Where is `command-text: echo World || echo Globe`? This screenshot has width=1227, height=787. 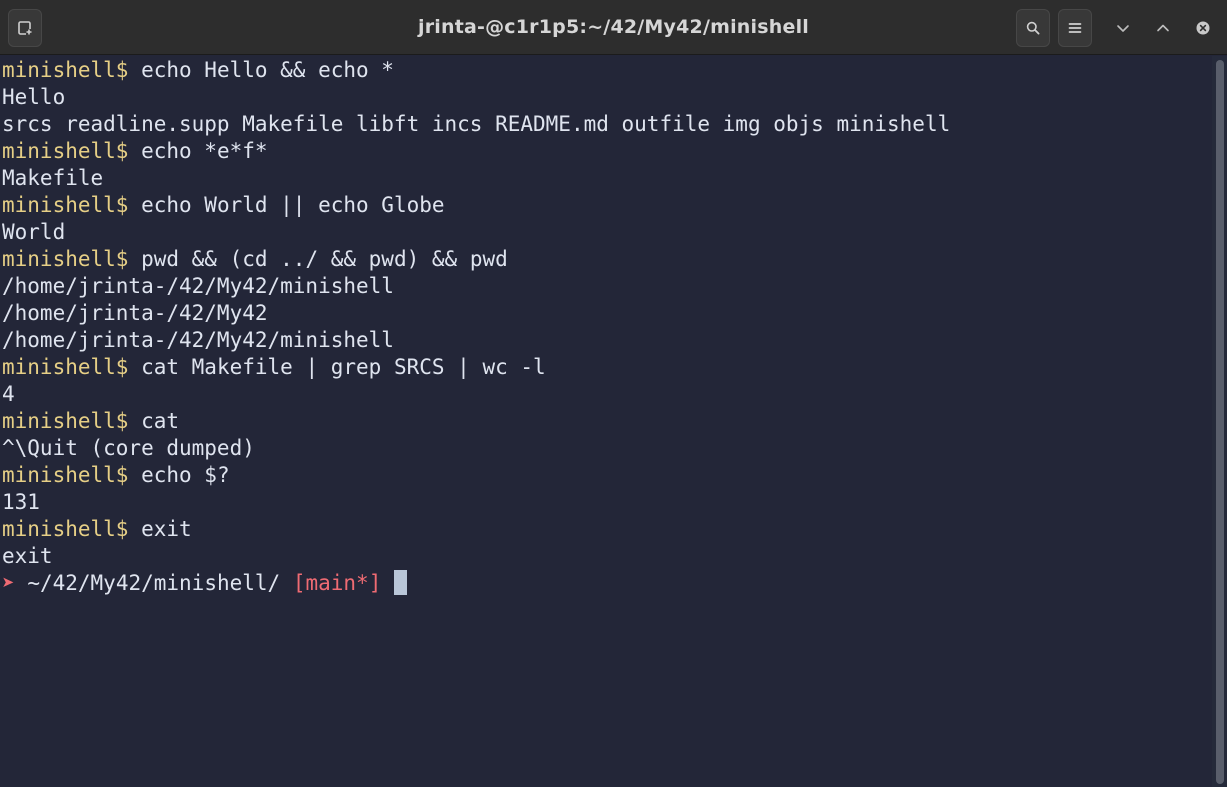
command-text: echo World || echo Globe is located at coordinates (293, 205).